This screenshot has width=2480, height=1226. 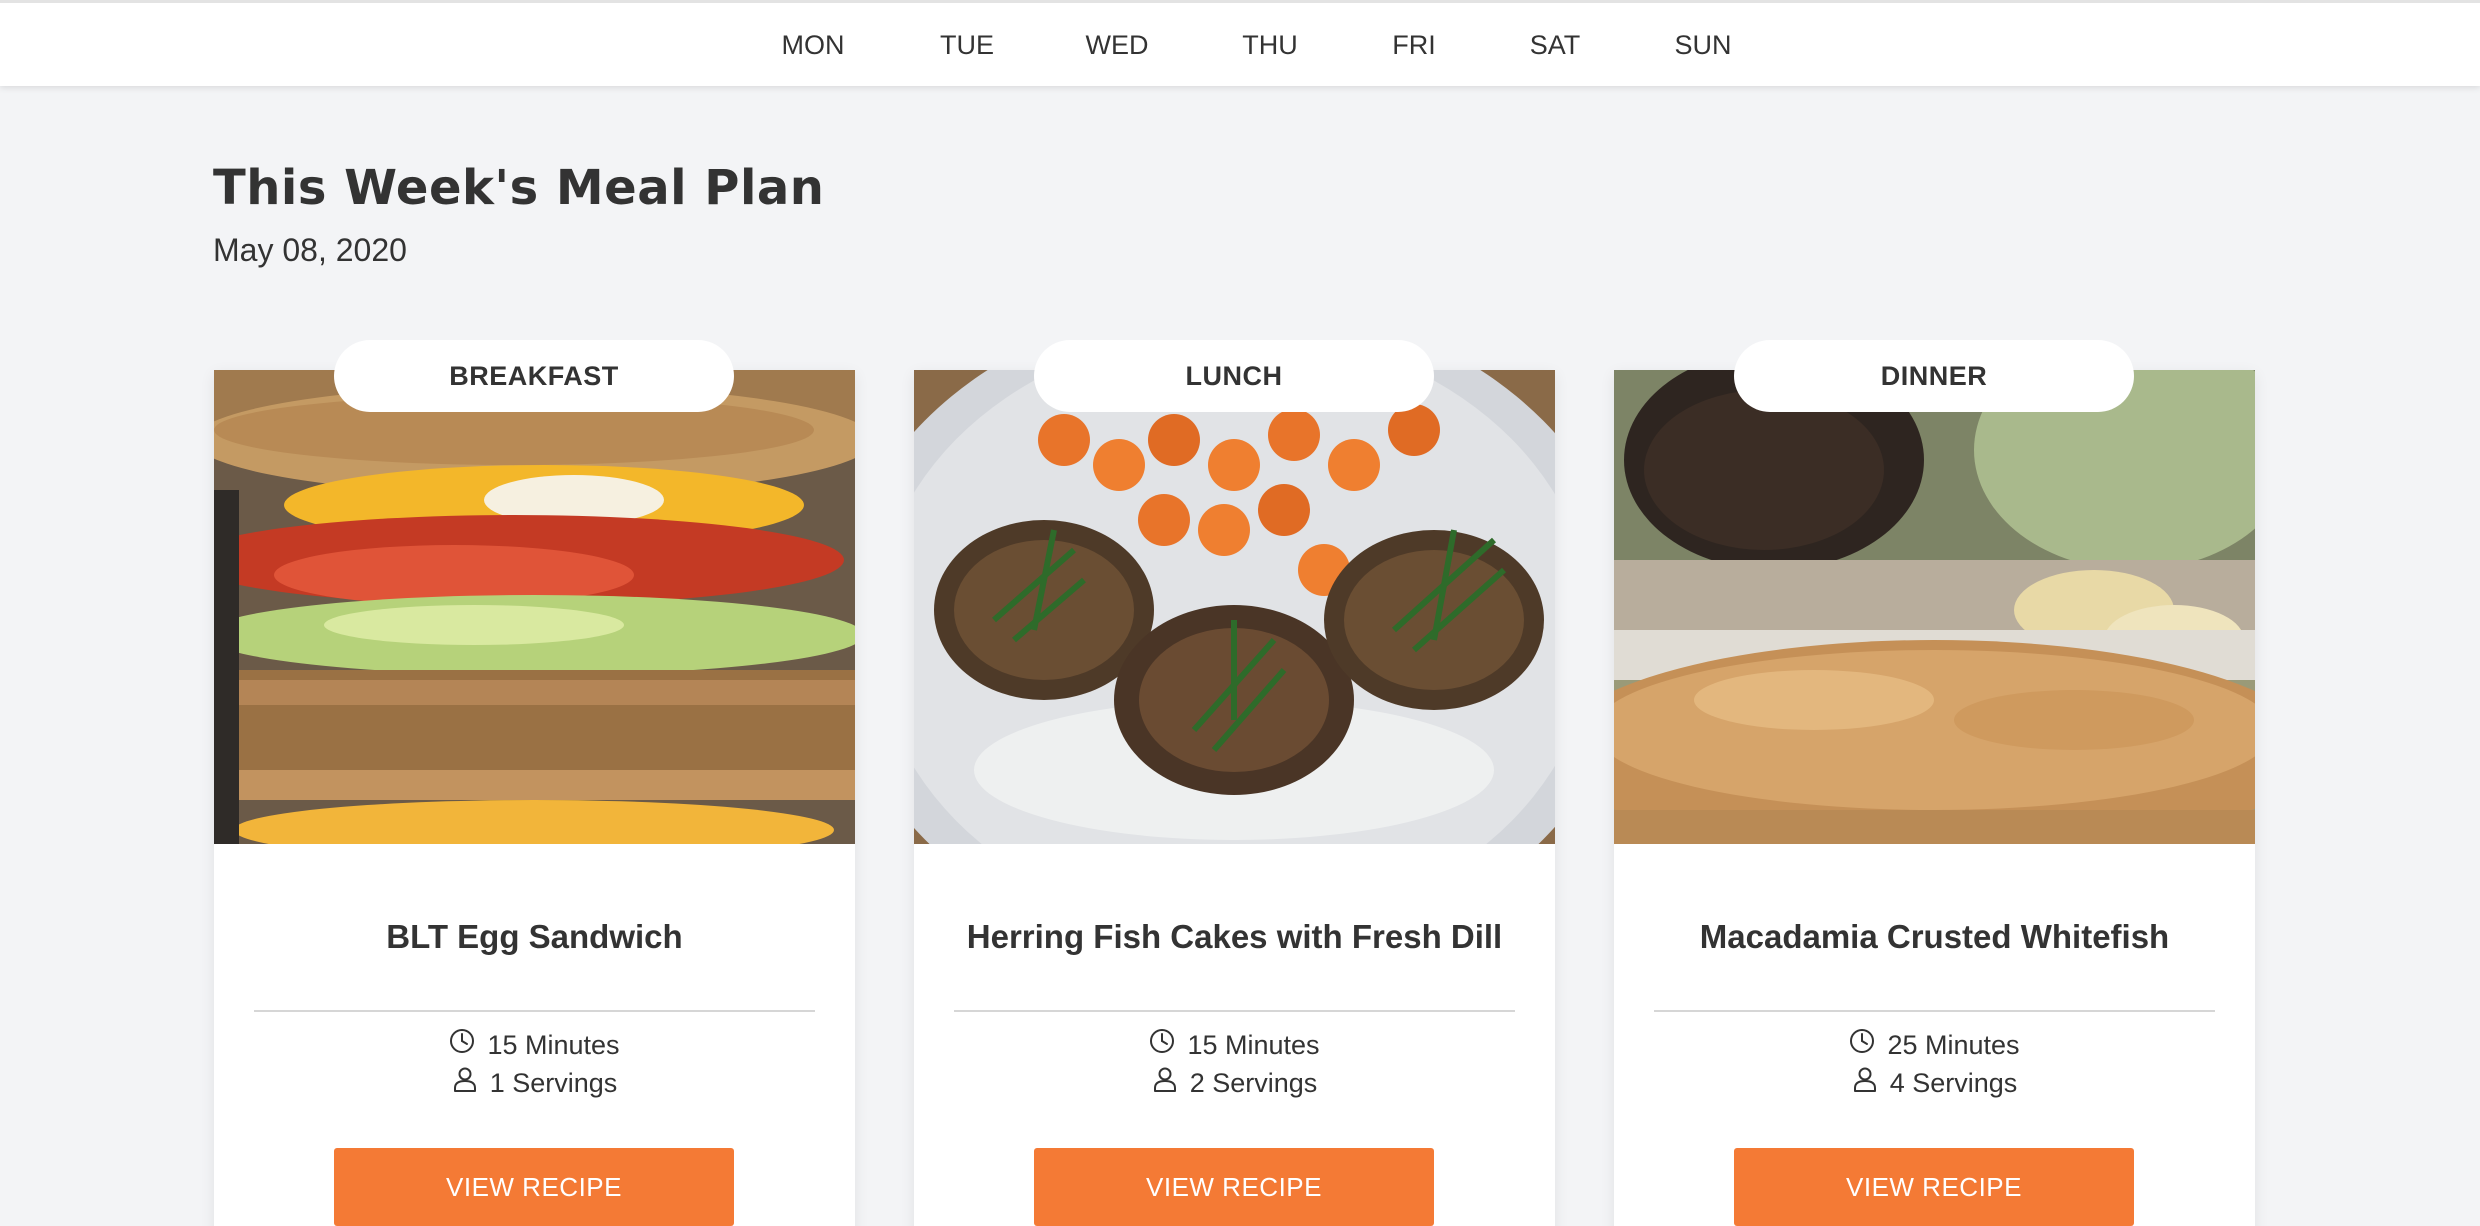 I want to click on servings: 4 Servings, so click(x=1934, y=1082).